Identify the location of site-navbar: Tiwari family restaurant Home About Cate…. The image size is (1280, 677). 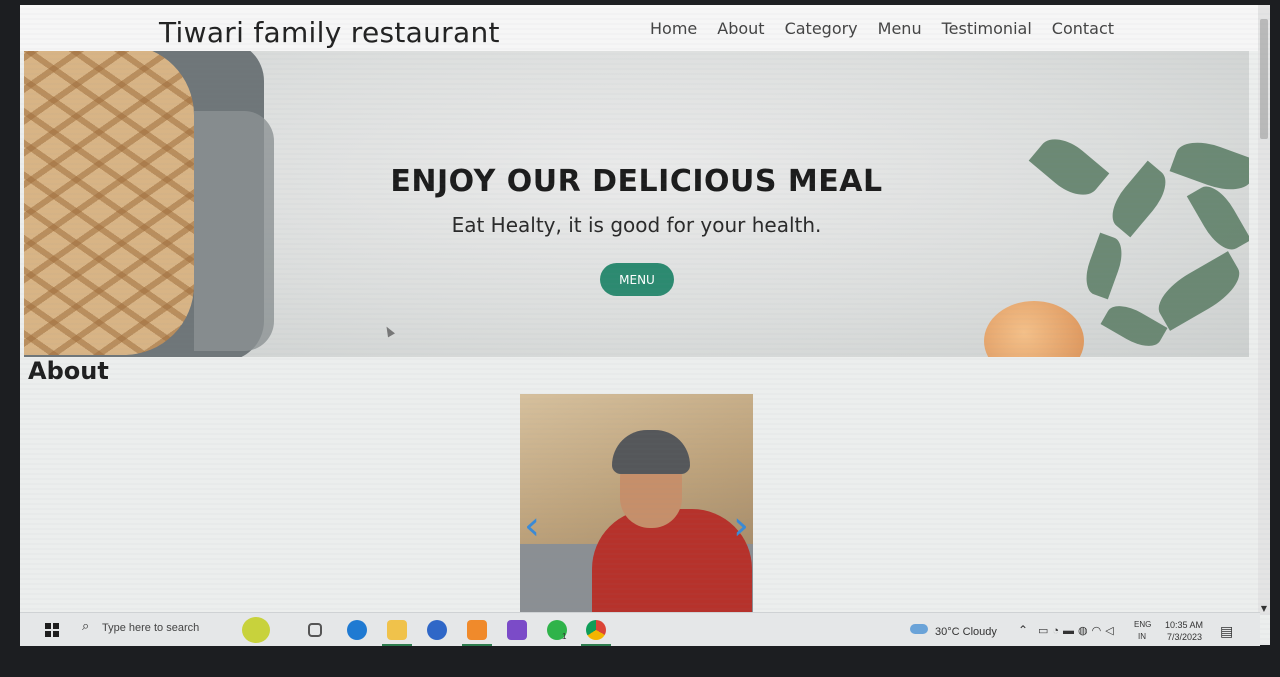
(640, 28).